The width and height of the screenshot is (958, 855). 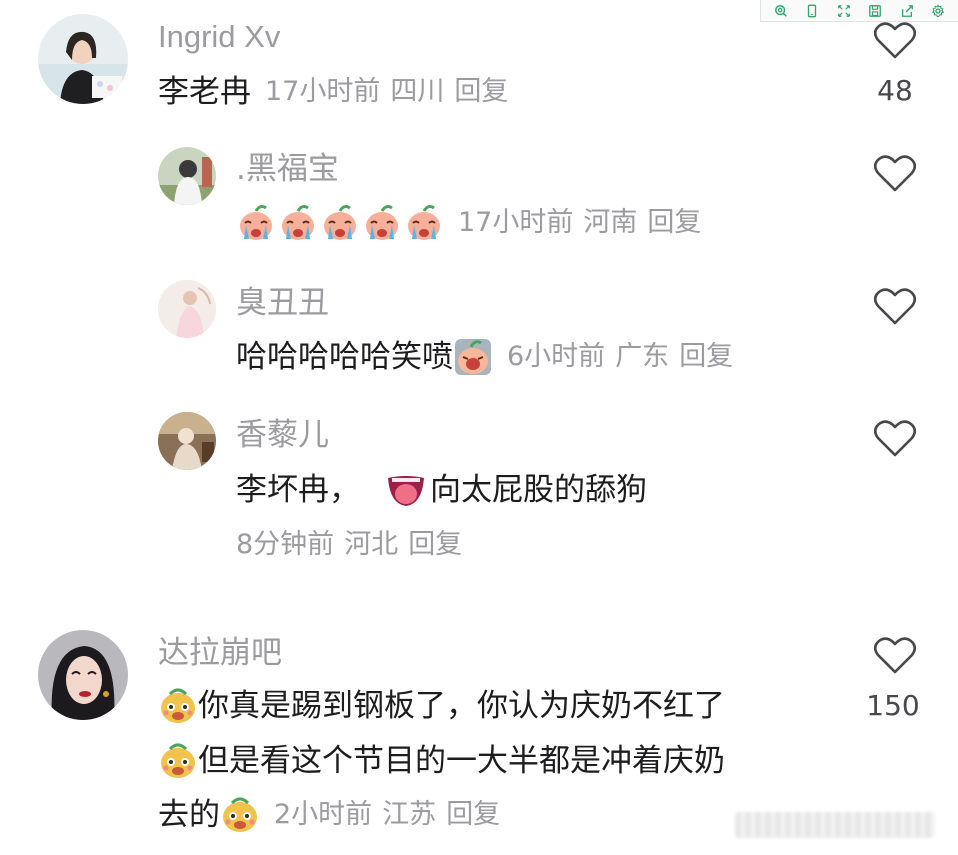 What do you see at coordinates (895, 90) in the screenshot?
I see `like-count: 48` at bounding box center [895, 90].